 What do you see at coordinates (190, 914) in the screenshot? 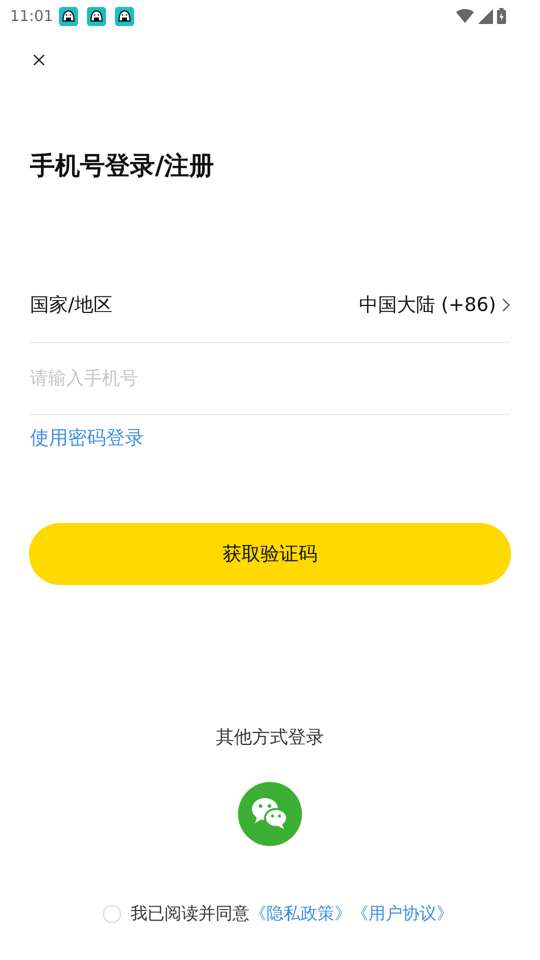
I see `agreement-text: 我已阅读并同意` at bounding box center [190, 914].